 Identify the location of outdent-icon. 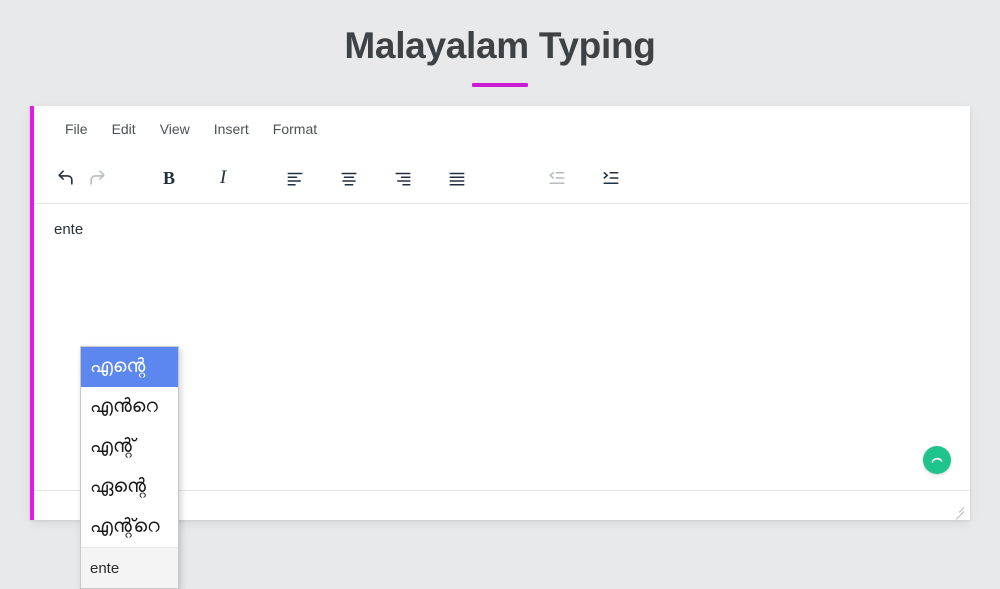
(557, 178).